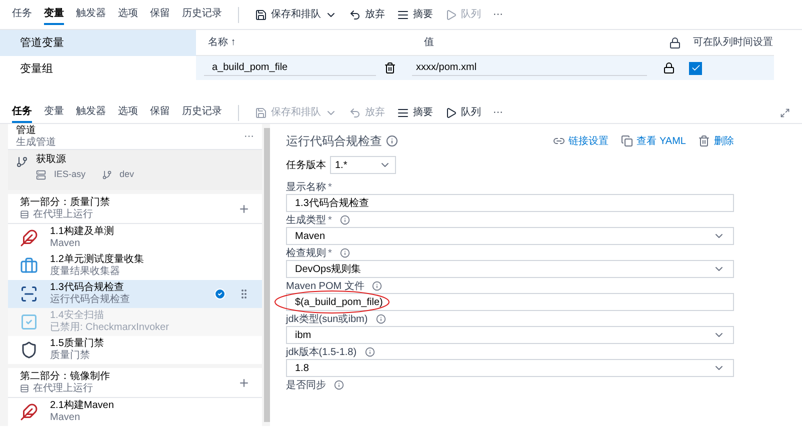 The image size is (802, 428). I want to click on field-label: 生成类型, so click(306, 221).